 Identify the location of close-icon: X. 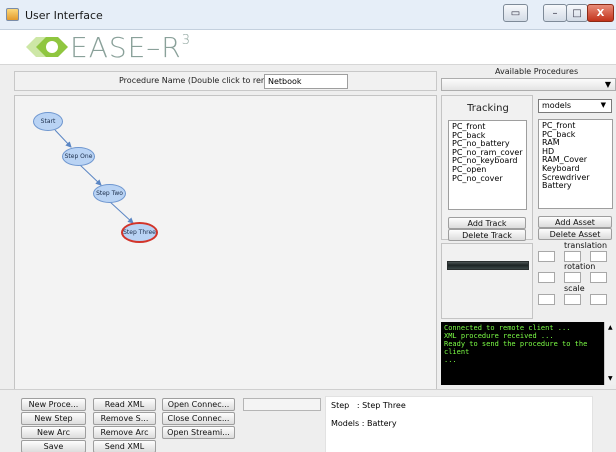
(600, 13).